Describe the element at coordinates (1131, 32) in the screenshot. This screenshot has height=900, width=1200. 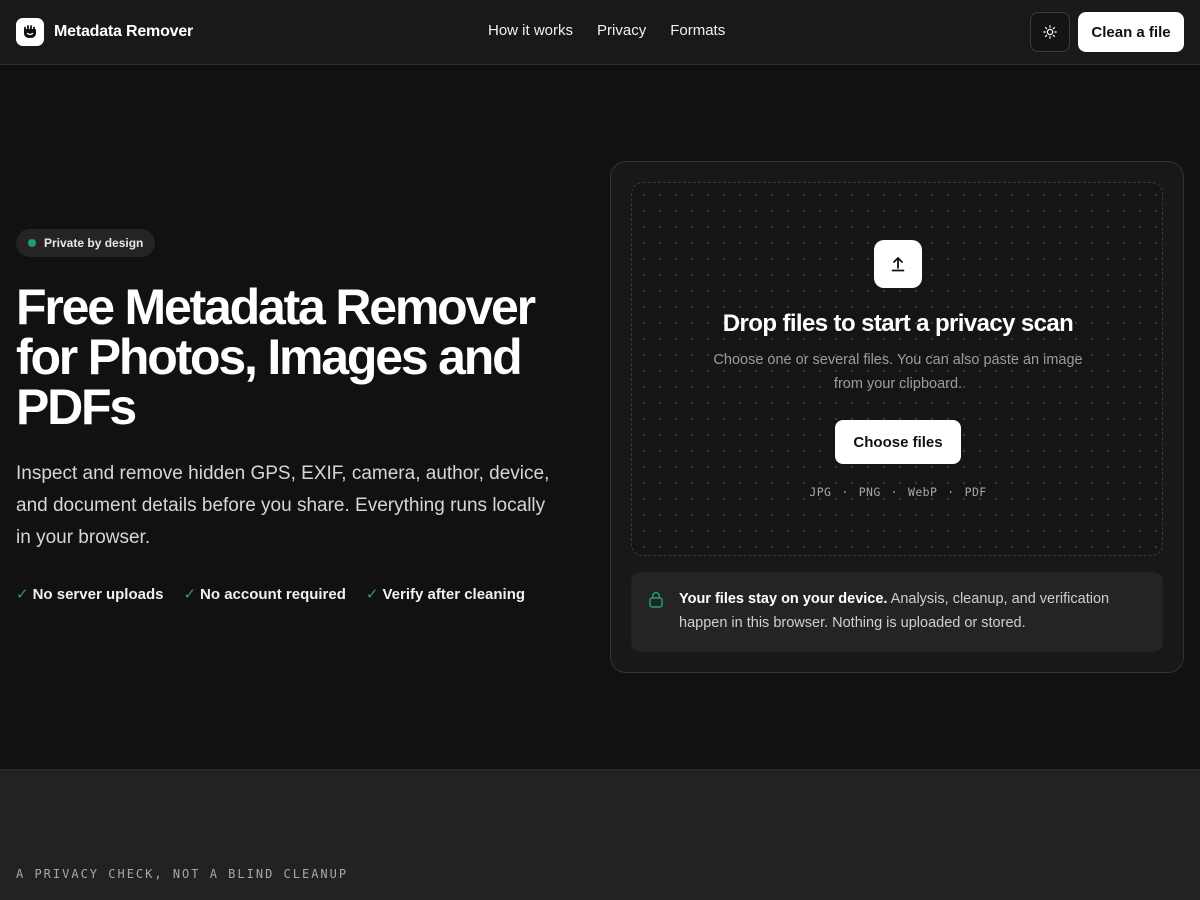
I see `clean-file-button: Clean a file` at that location.